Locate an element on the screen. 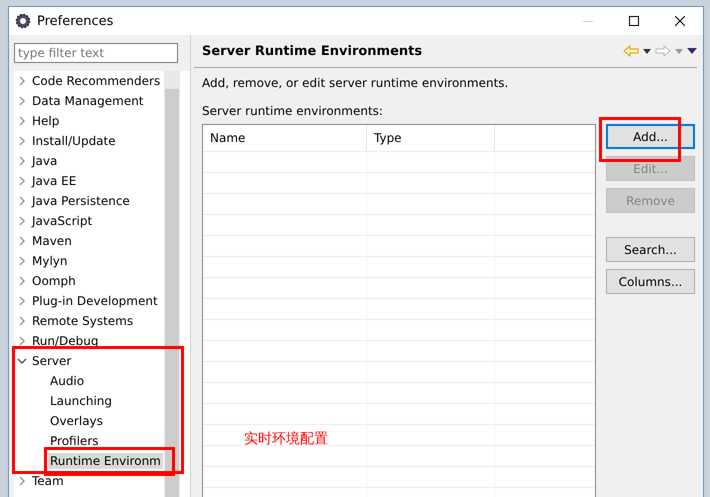  minimize-icon is located at coordinates (588, 21).